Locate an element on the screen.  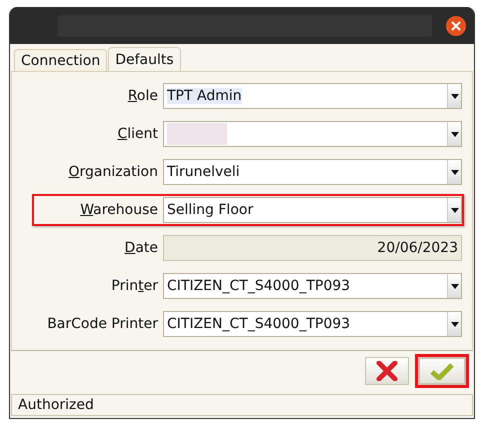
date-field: 20/06/2023 is located at coordinates (312, 248).